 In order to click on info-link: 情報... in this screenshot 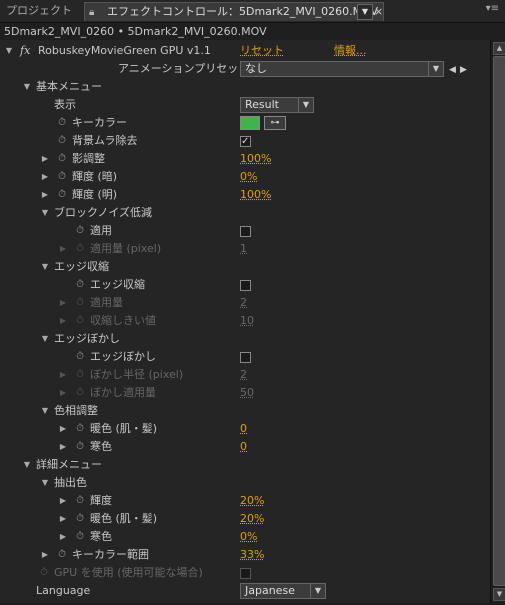, I will do `click(350, 51)`.